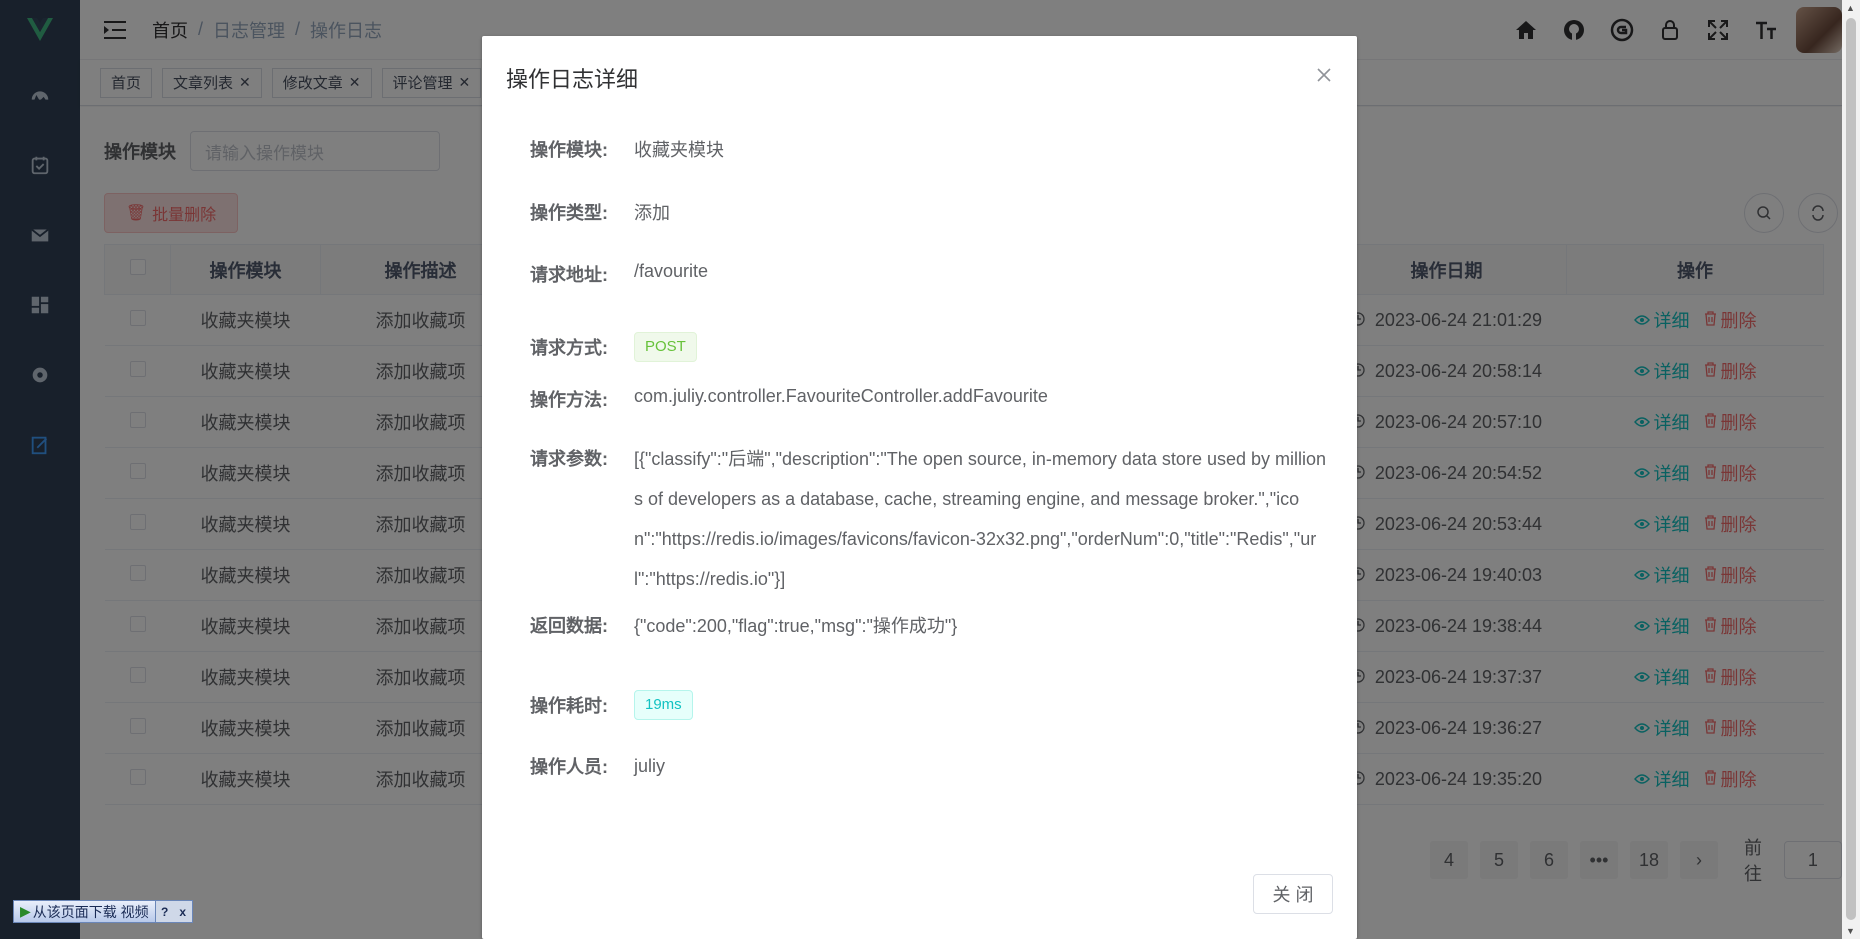 This screenshot has height=939, width=1860. I want to click on field-value: {"code":200,"flag":true,"msg":"操作成功"}, so click(796, 626).